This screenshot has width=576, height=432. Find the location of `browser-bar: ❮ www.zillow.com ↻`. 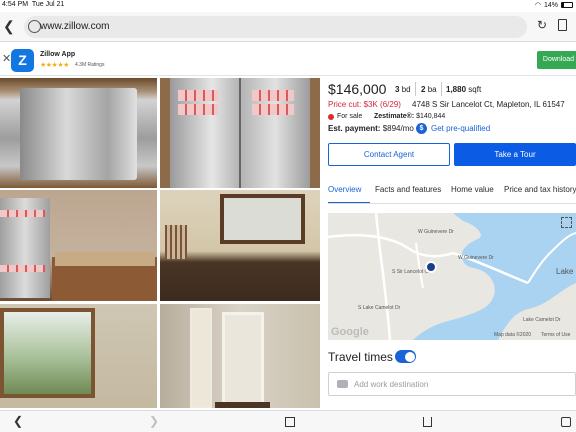

browser-bar: ❮ www.zillow.com ↻ is located at coordinates (288, 27).